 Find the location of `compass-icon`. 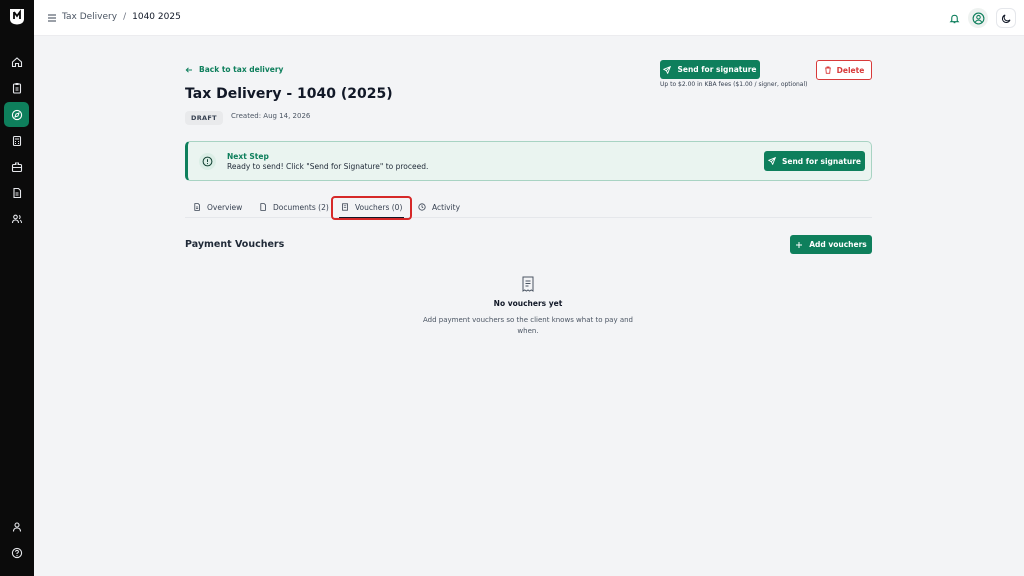

compass-icon is located at coordinates (16, 114).